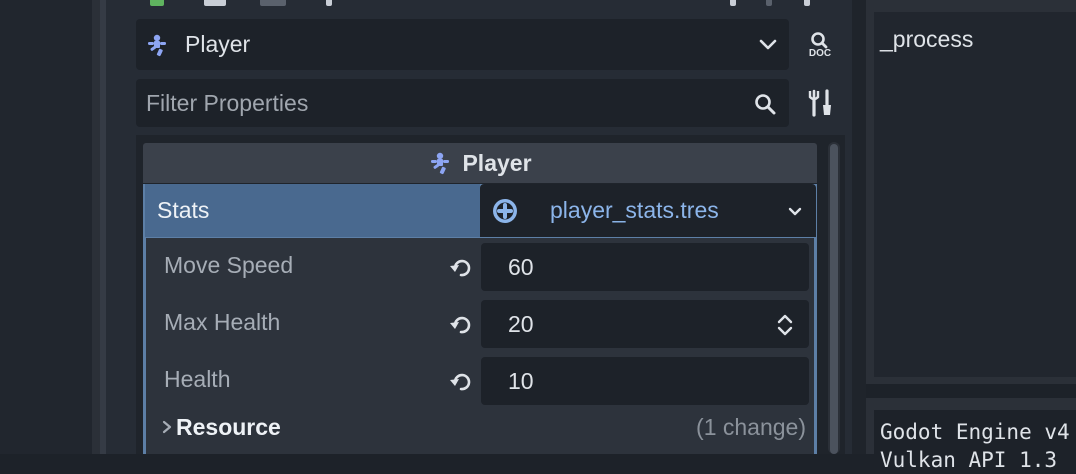 The height and width of the screenshot is (474, 1076). I want to click on spin-updown-icon, so click(785, 325).